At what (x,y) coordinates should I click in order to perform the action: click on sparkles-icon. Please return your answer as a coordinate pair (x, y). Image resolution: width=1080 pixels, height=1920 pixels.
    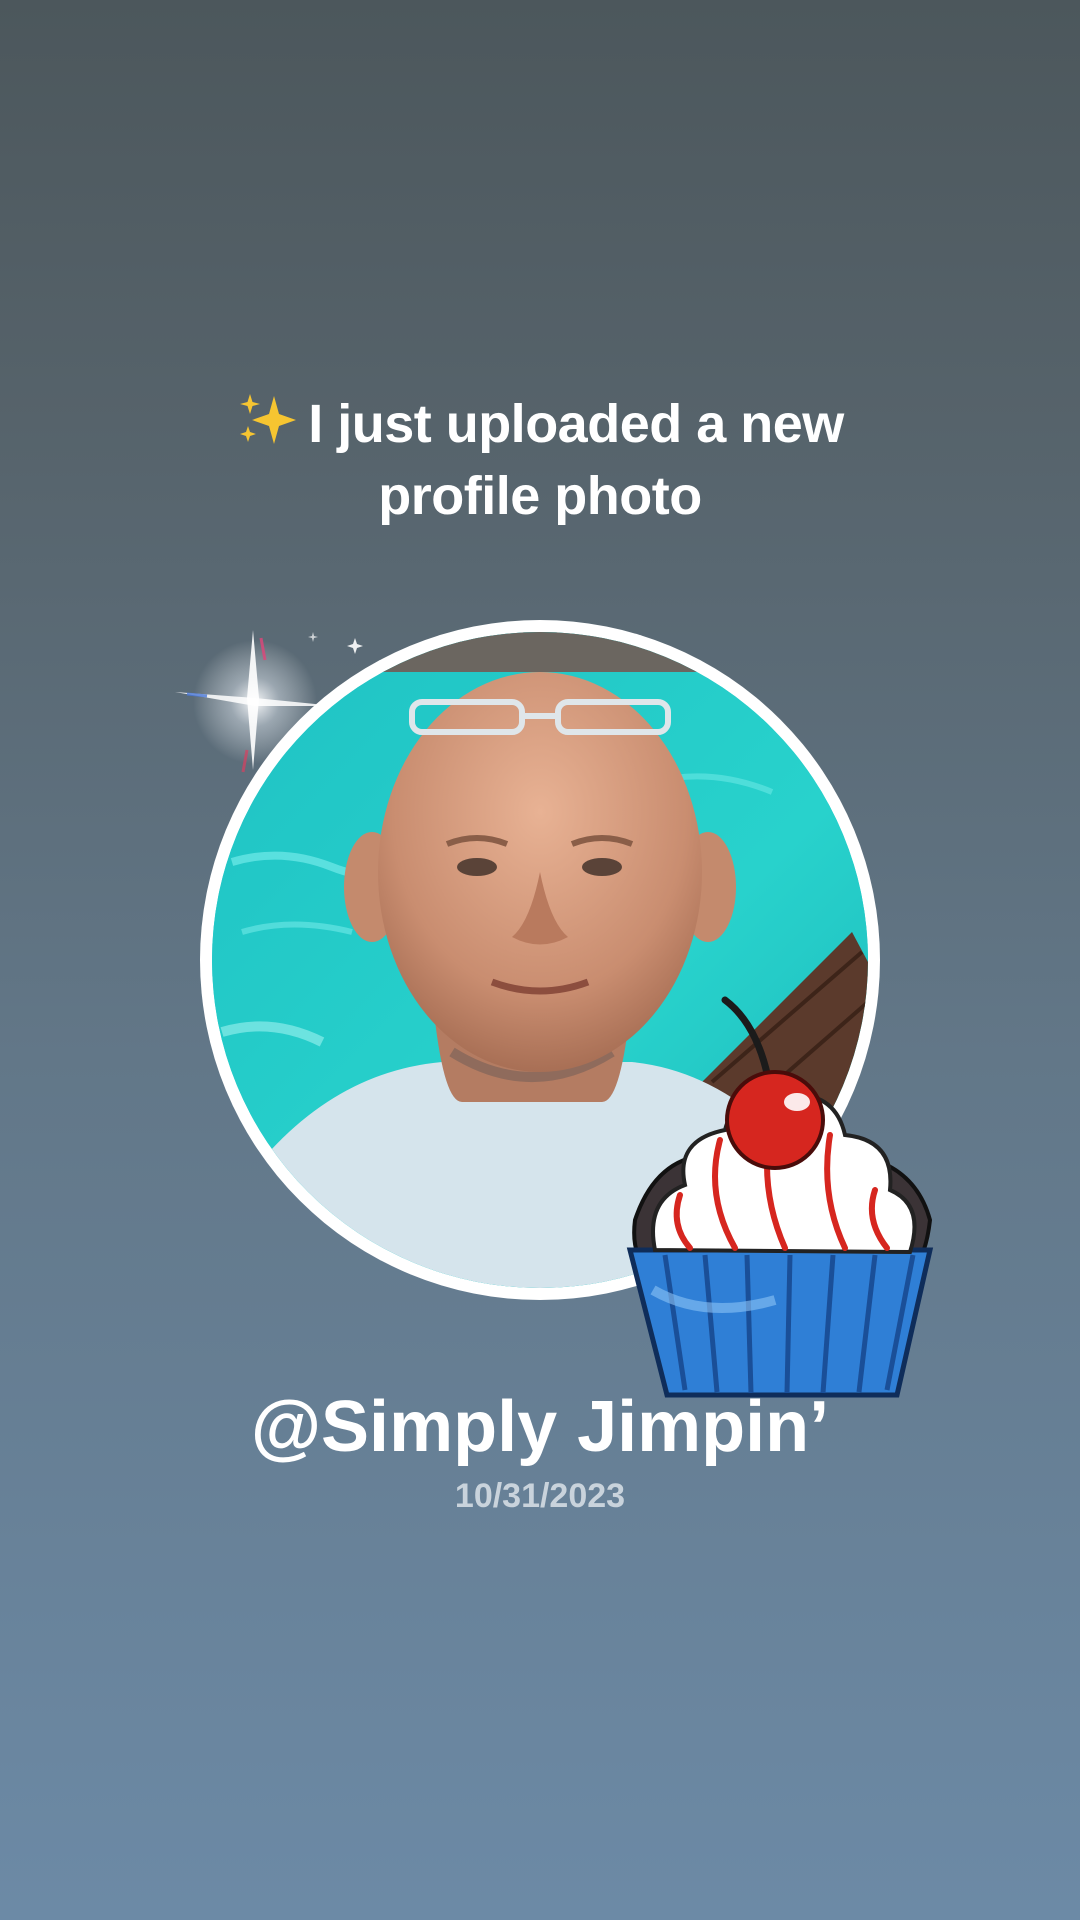
    Looking at the image, I should click on (267, 420).